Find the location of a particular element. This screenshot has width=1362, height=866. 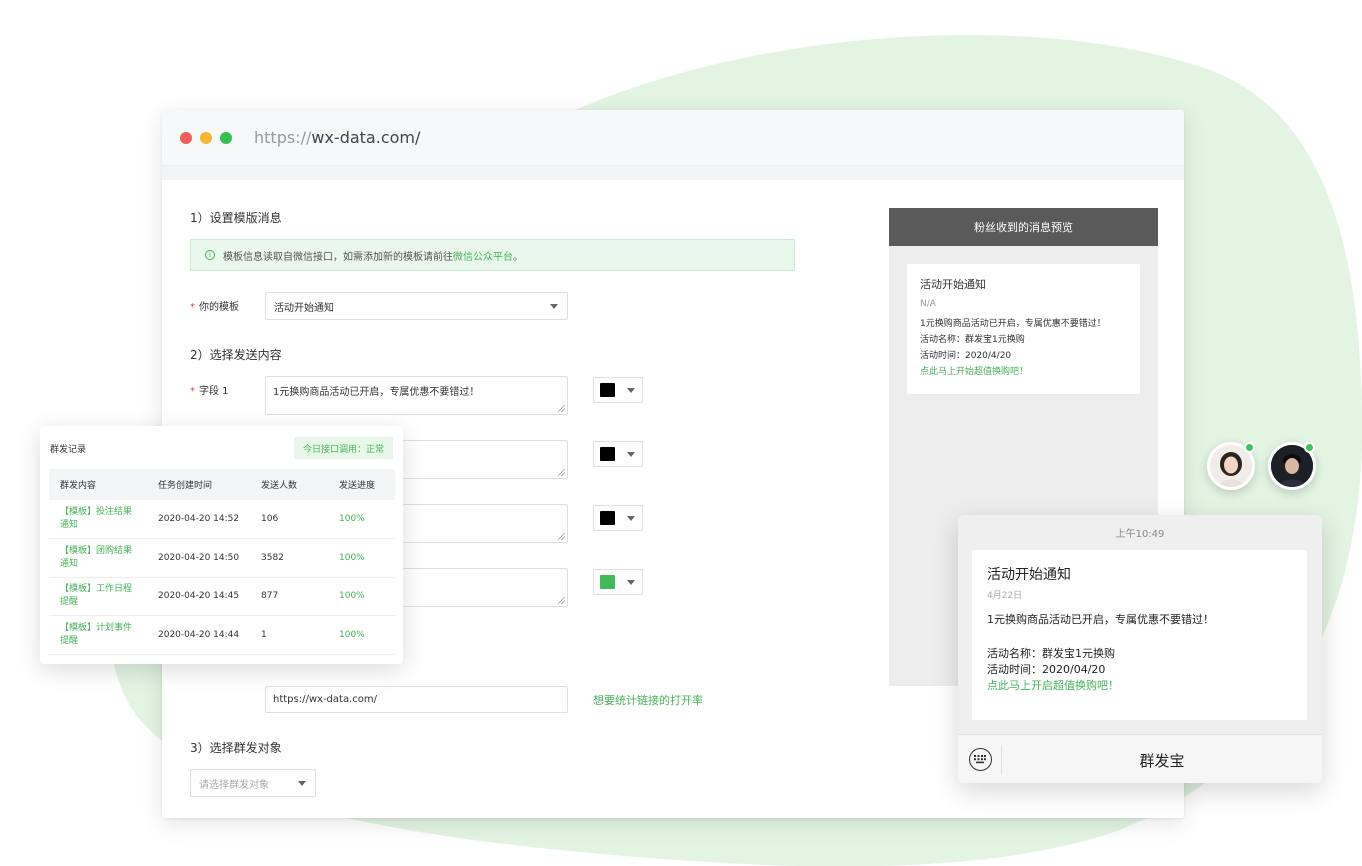

preview-title: 活动开始通知 is located at coordinates (953, 284).